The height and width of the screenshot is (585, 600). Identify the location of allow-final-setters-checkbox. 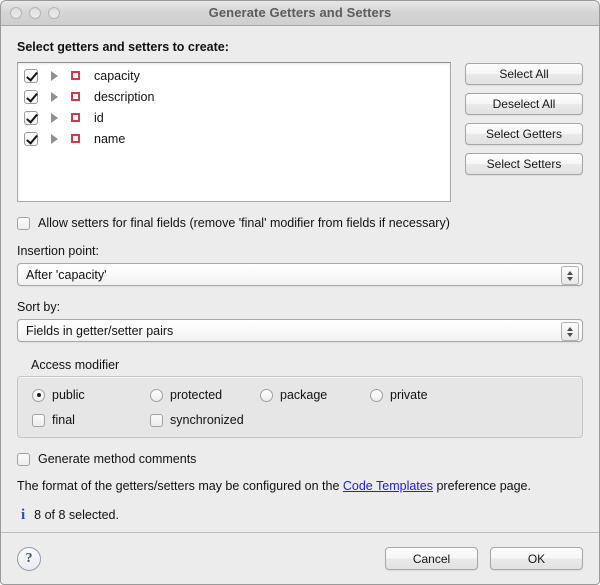
(23, 223).